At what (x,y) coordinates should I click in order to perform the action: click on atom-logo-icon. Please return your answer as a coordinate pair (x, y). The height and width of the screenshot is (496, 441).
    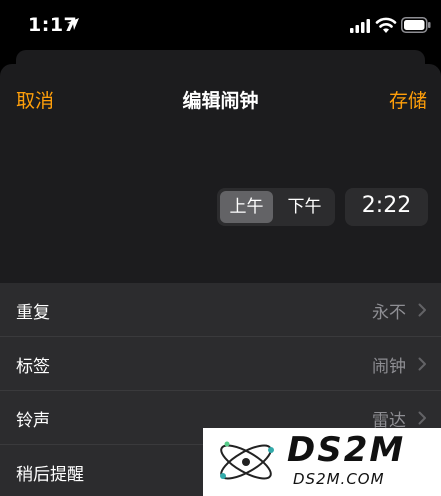
    Looking at the image, I should click on (247, 460).